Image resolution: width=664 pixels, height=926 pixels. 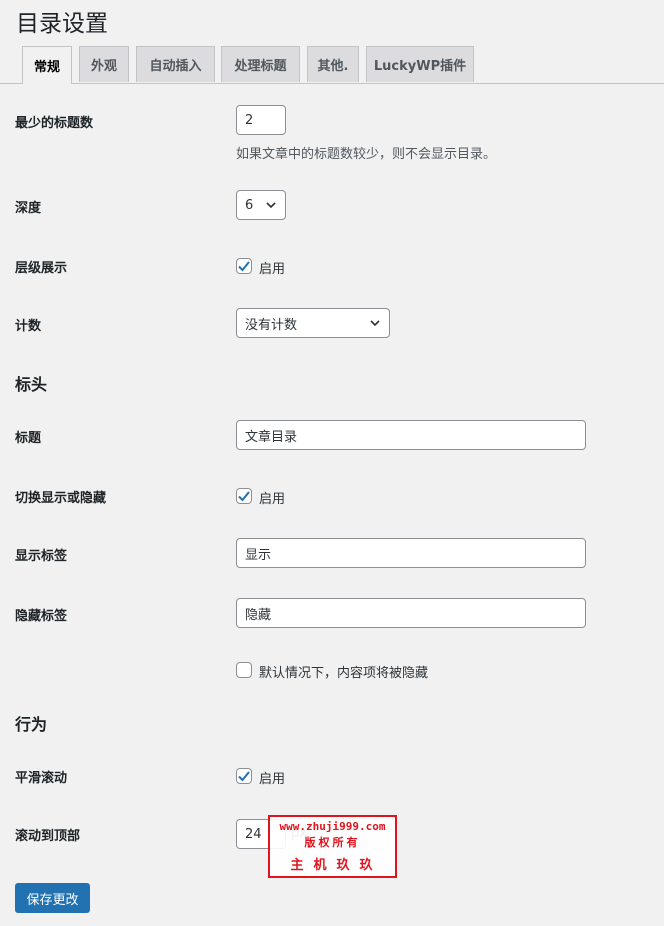 What do you see at coordinates (28, 438) in the screenshot?
I see `title-label: 标题` at bounding box center [28, 438].